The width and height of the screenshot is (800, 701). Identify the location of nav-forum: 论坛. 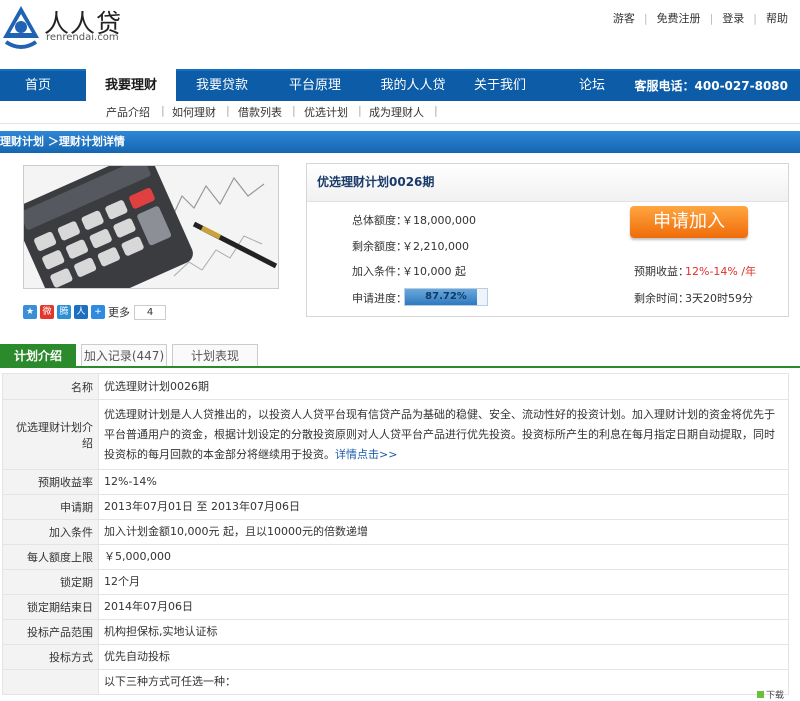
(592, 86).